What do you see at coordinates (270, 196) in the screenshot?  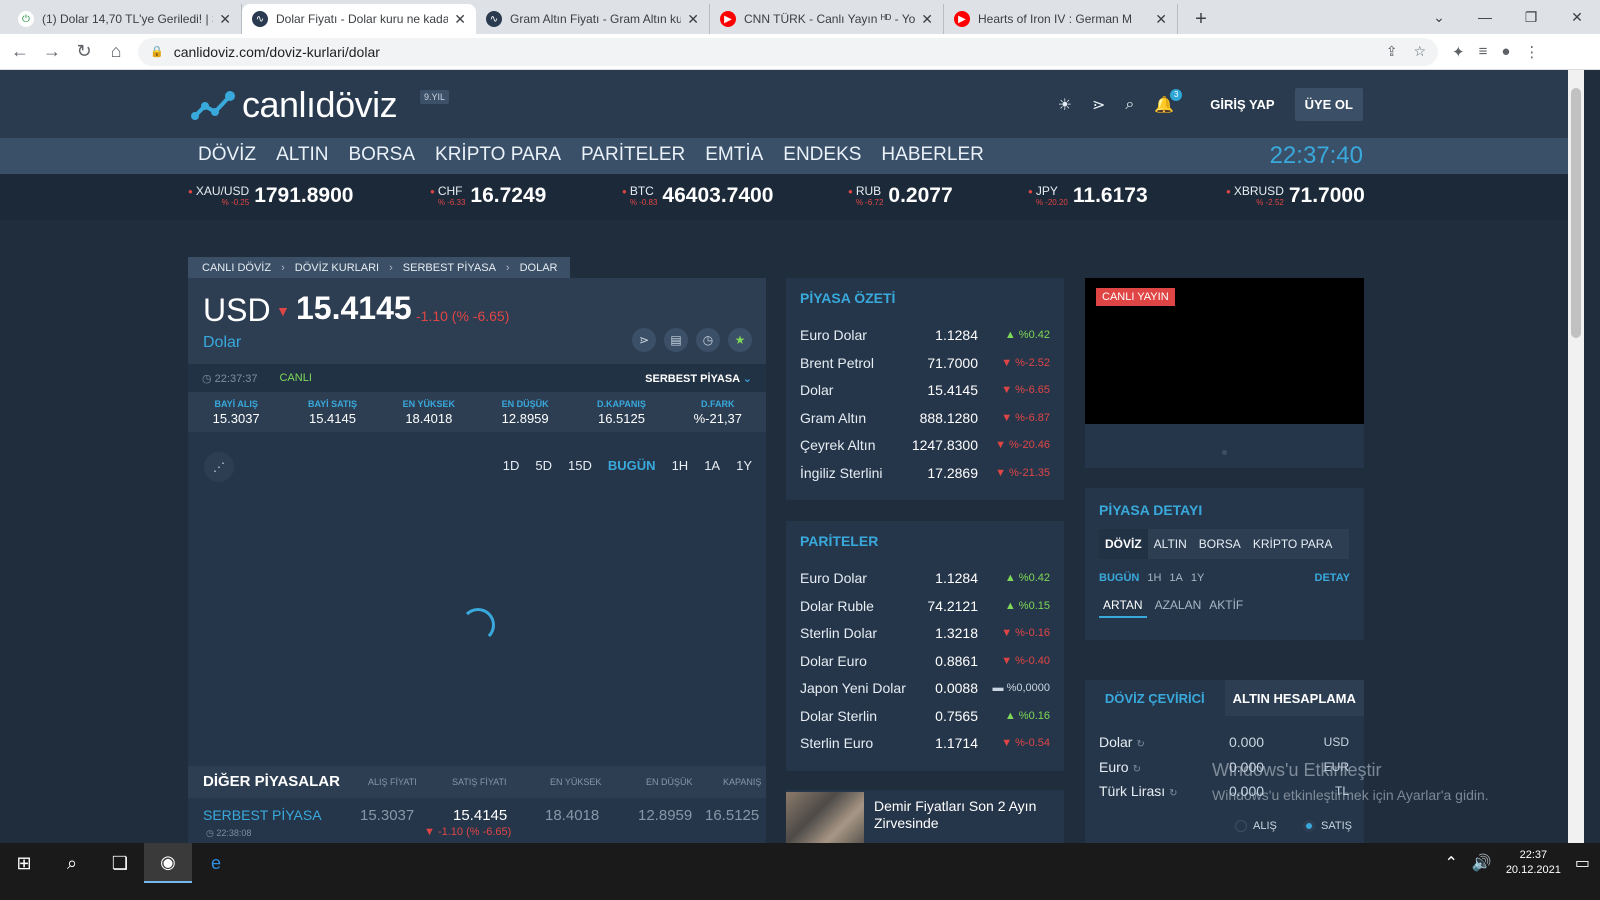 I see `ticker-item: ● XAU/USD% -0.25 1791.8900` at bounding box center [270, 196].